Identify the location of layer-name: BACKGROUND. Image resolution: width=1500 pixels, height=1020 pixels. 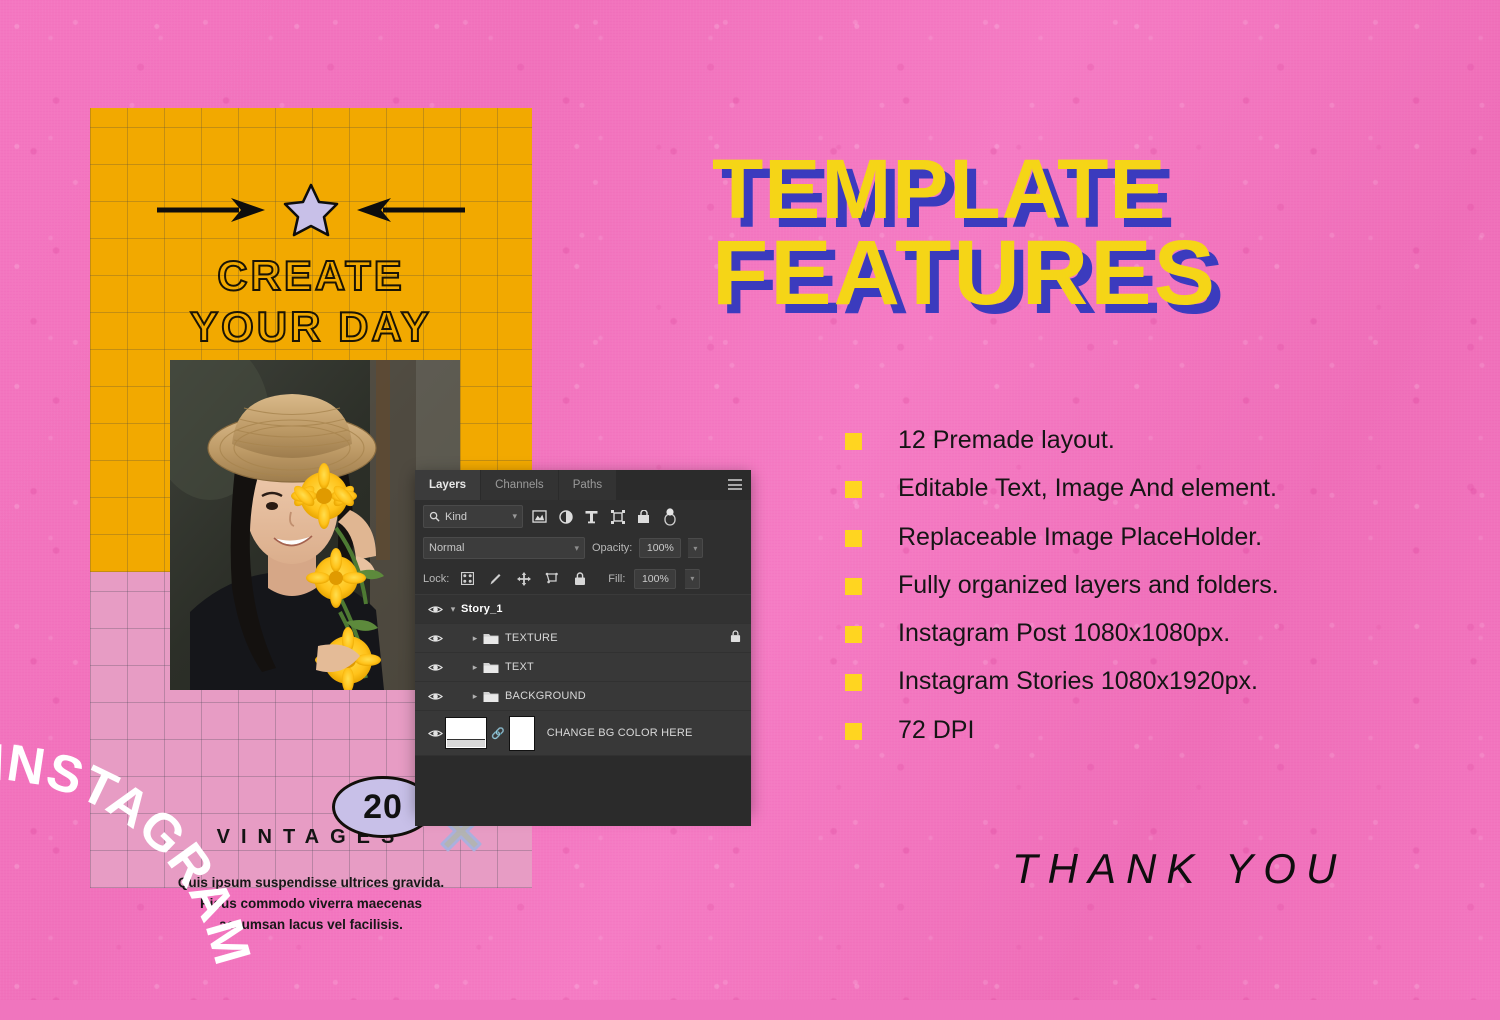
(545, 696).